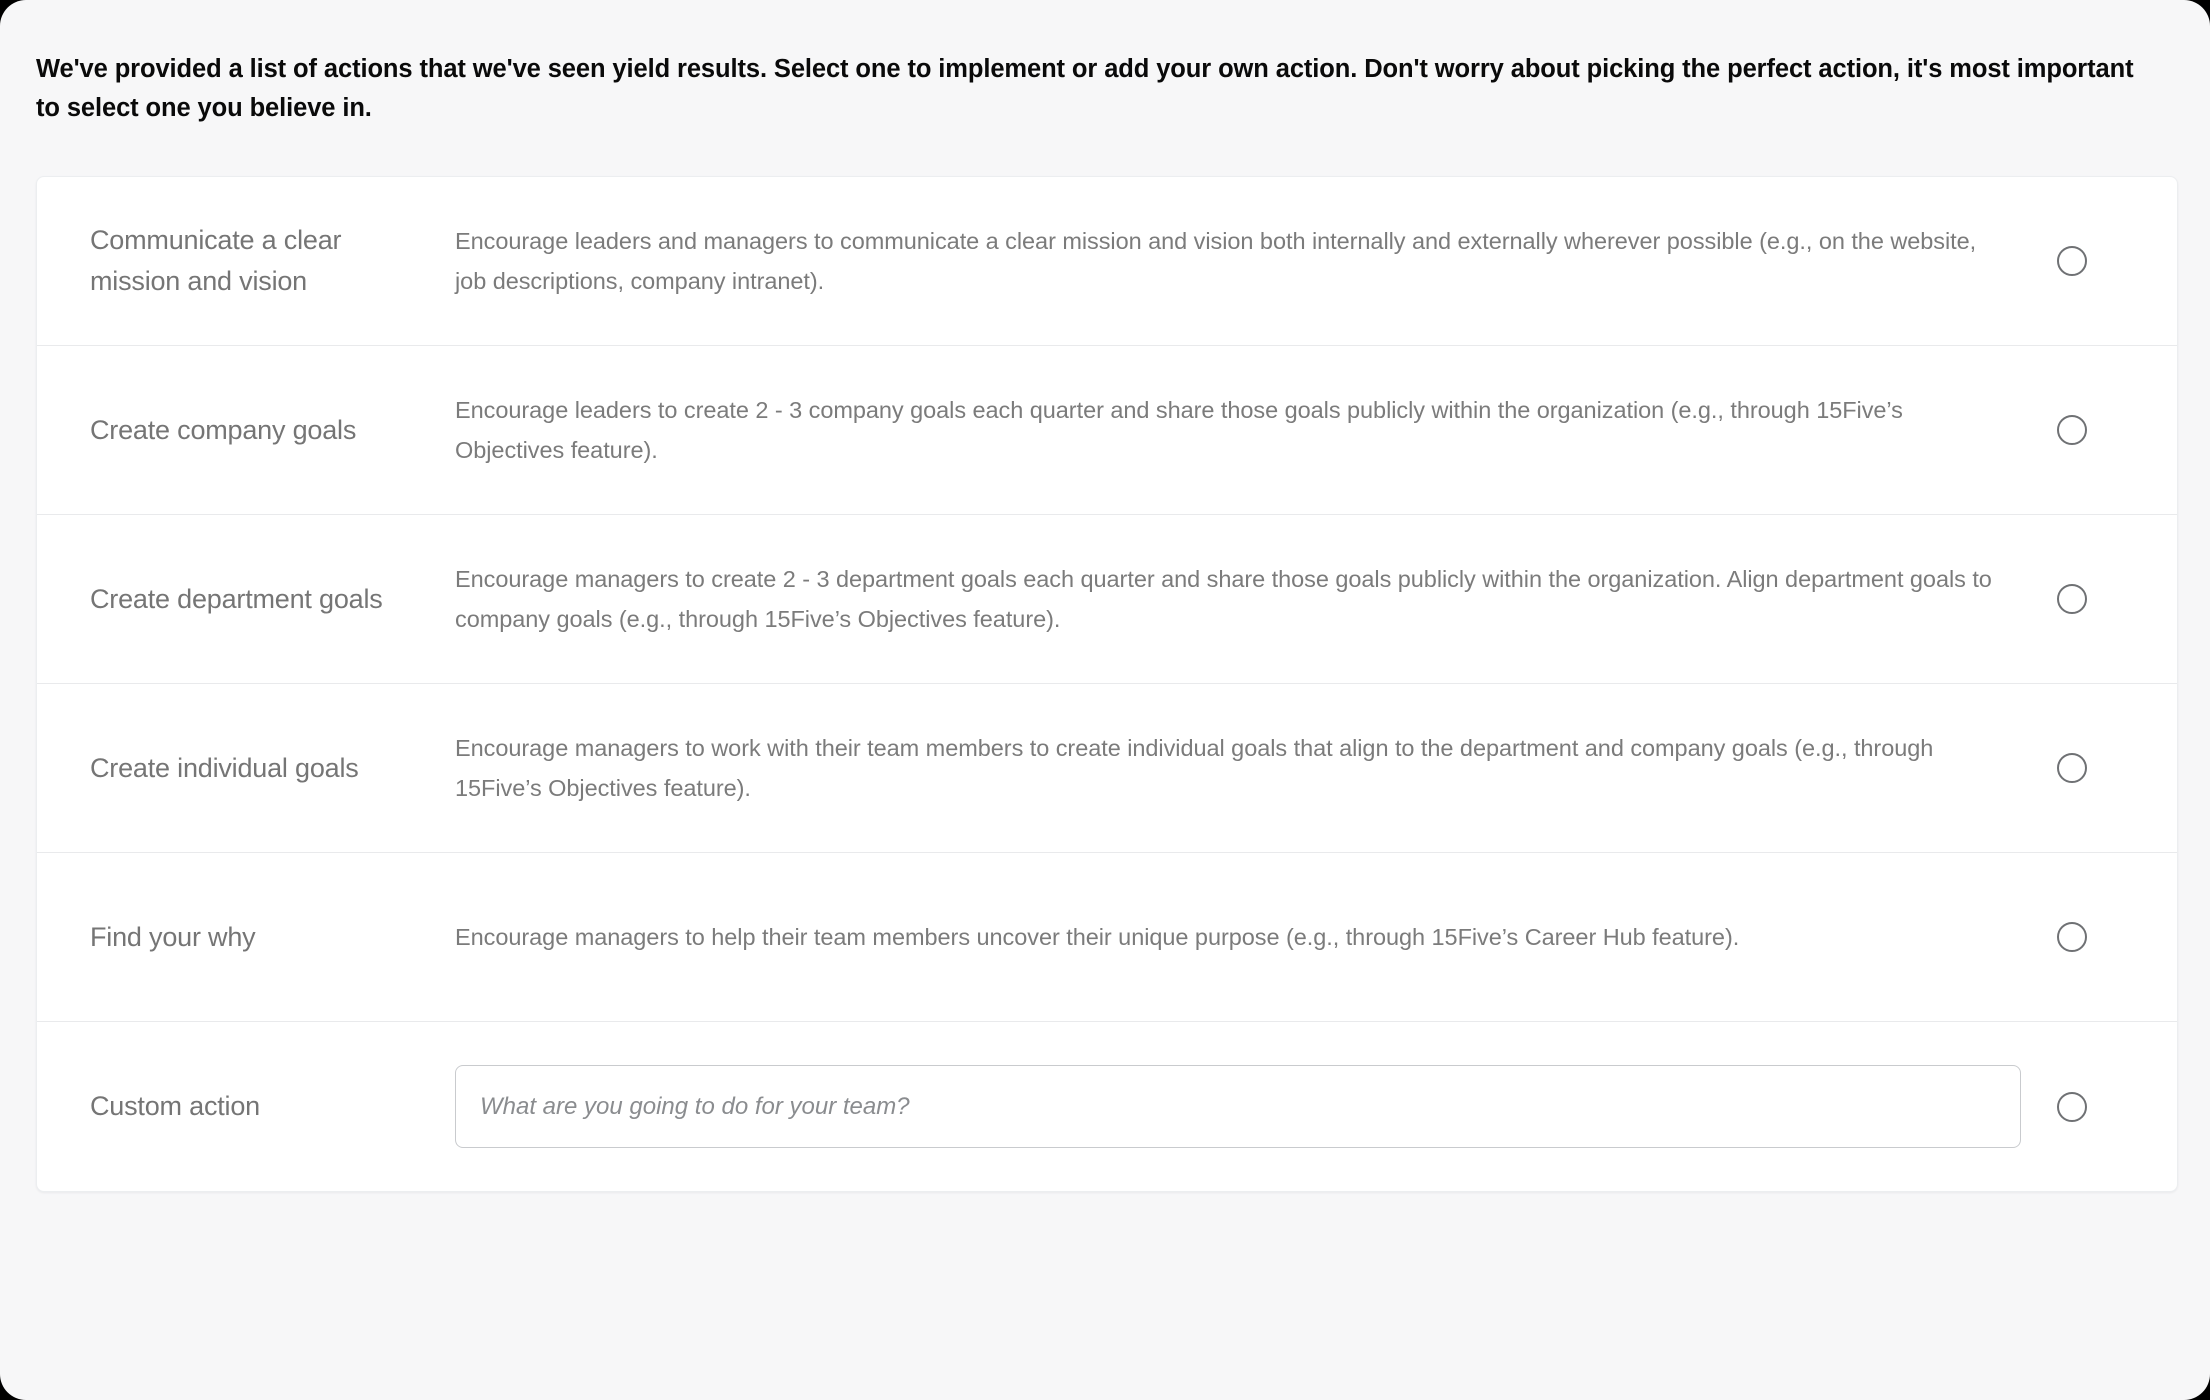 Image resolution: width=2210 pixels, height=1400 pixels. Describe the element at coordinates (224, 767) in the screenshot. I see `action-title: Create individual goals` at that location.